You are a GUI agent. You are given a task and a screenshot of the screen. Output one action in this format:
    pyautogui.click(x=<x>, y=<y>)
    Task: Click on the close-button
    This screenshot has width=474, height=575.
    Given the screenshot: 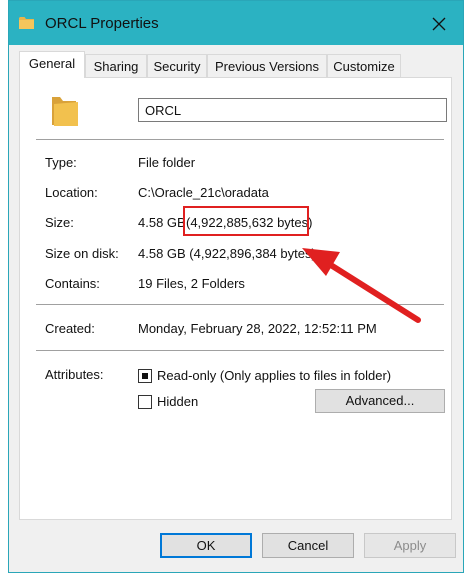 What is the action you would take?
    pyautogui.click(x=439, y=24)
    